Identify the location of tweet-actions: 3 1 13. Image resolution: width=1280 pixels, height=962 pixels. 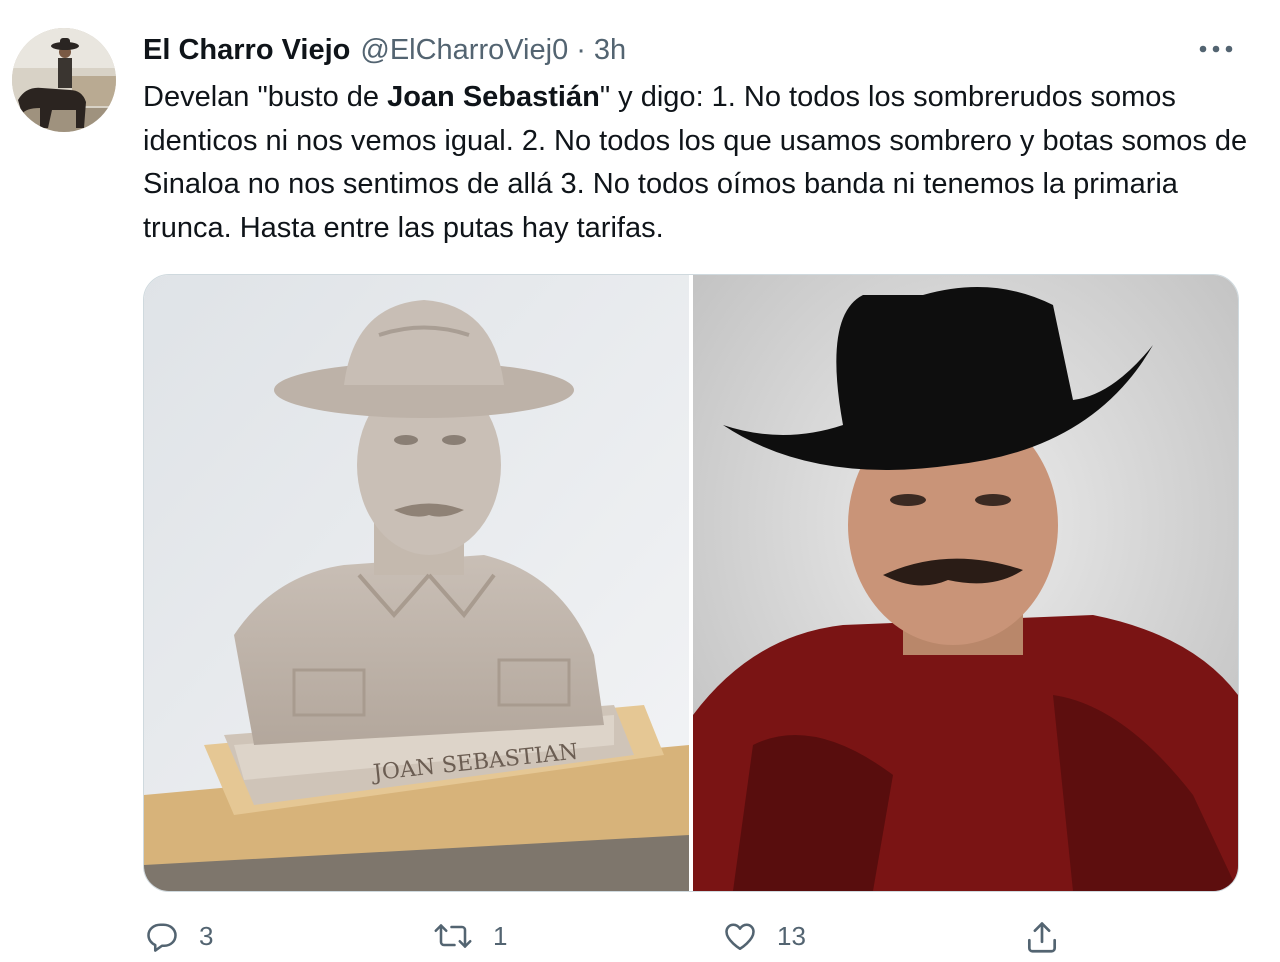
(643, 940).